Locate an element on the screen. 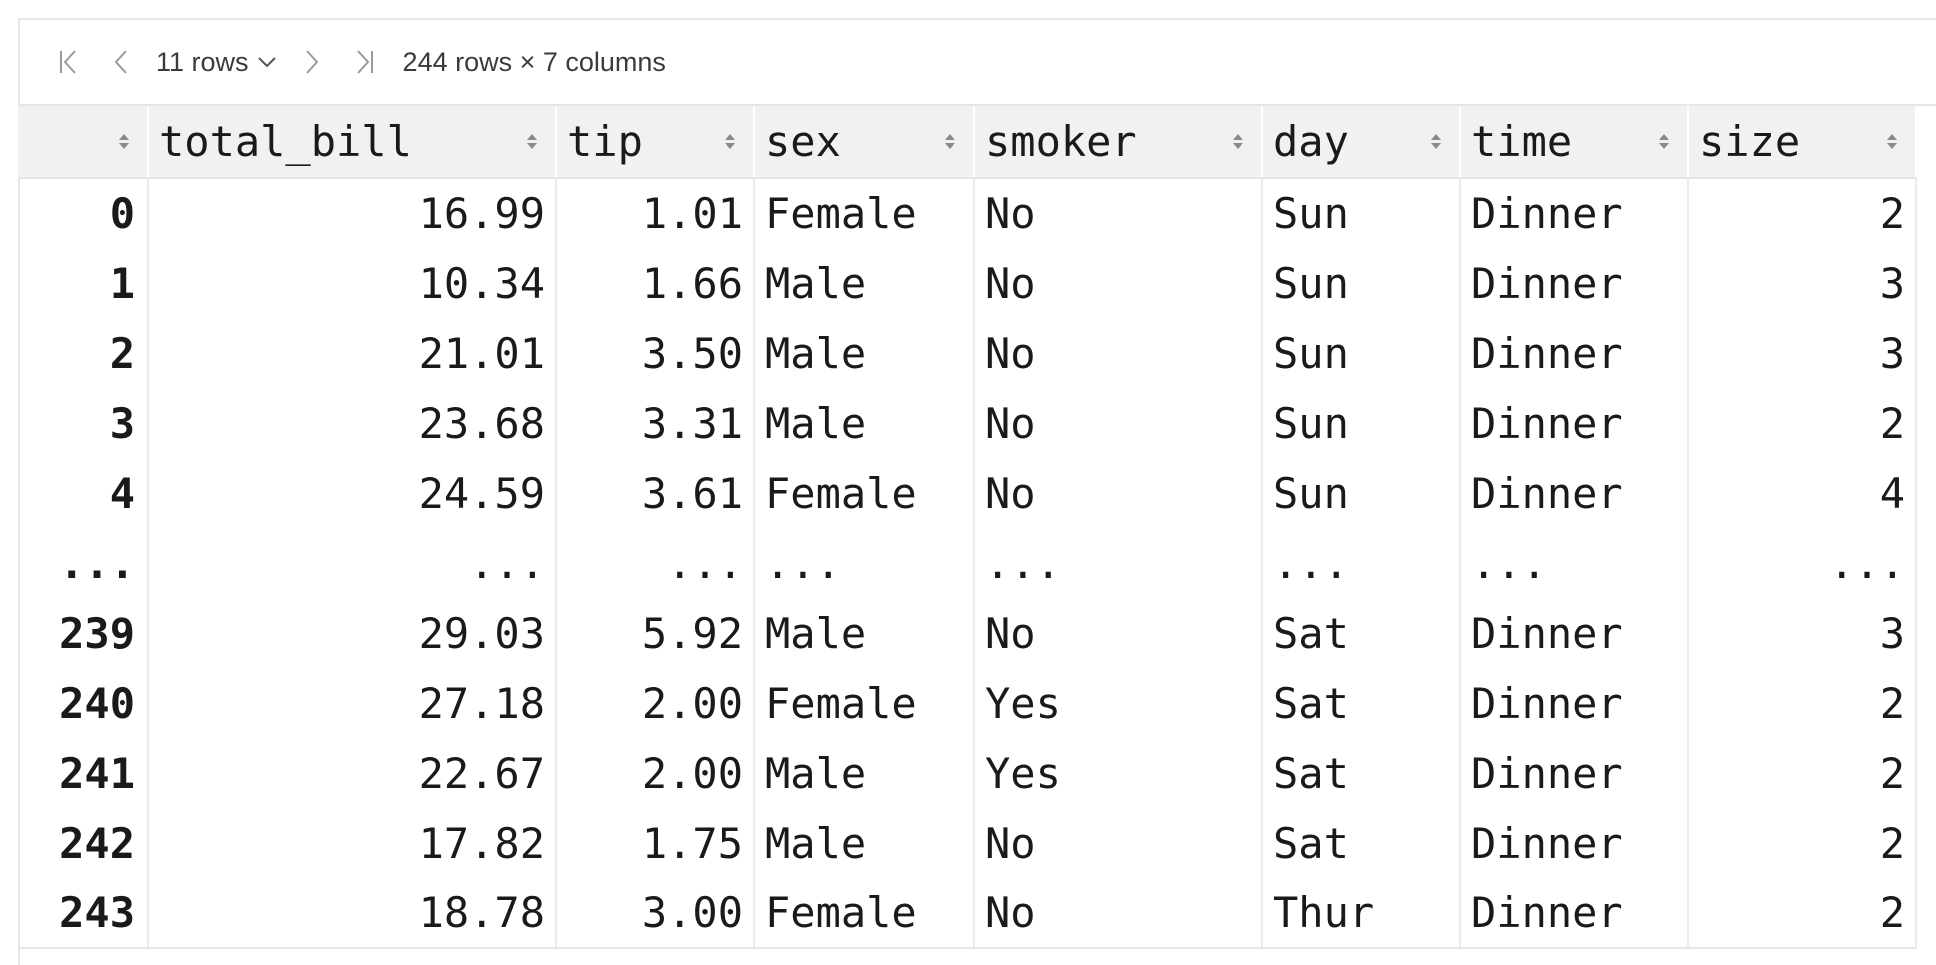  column-header-label: size is located at coordinates (1750, 141).